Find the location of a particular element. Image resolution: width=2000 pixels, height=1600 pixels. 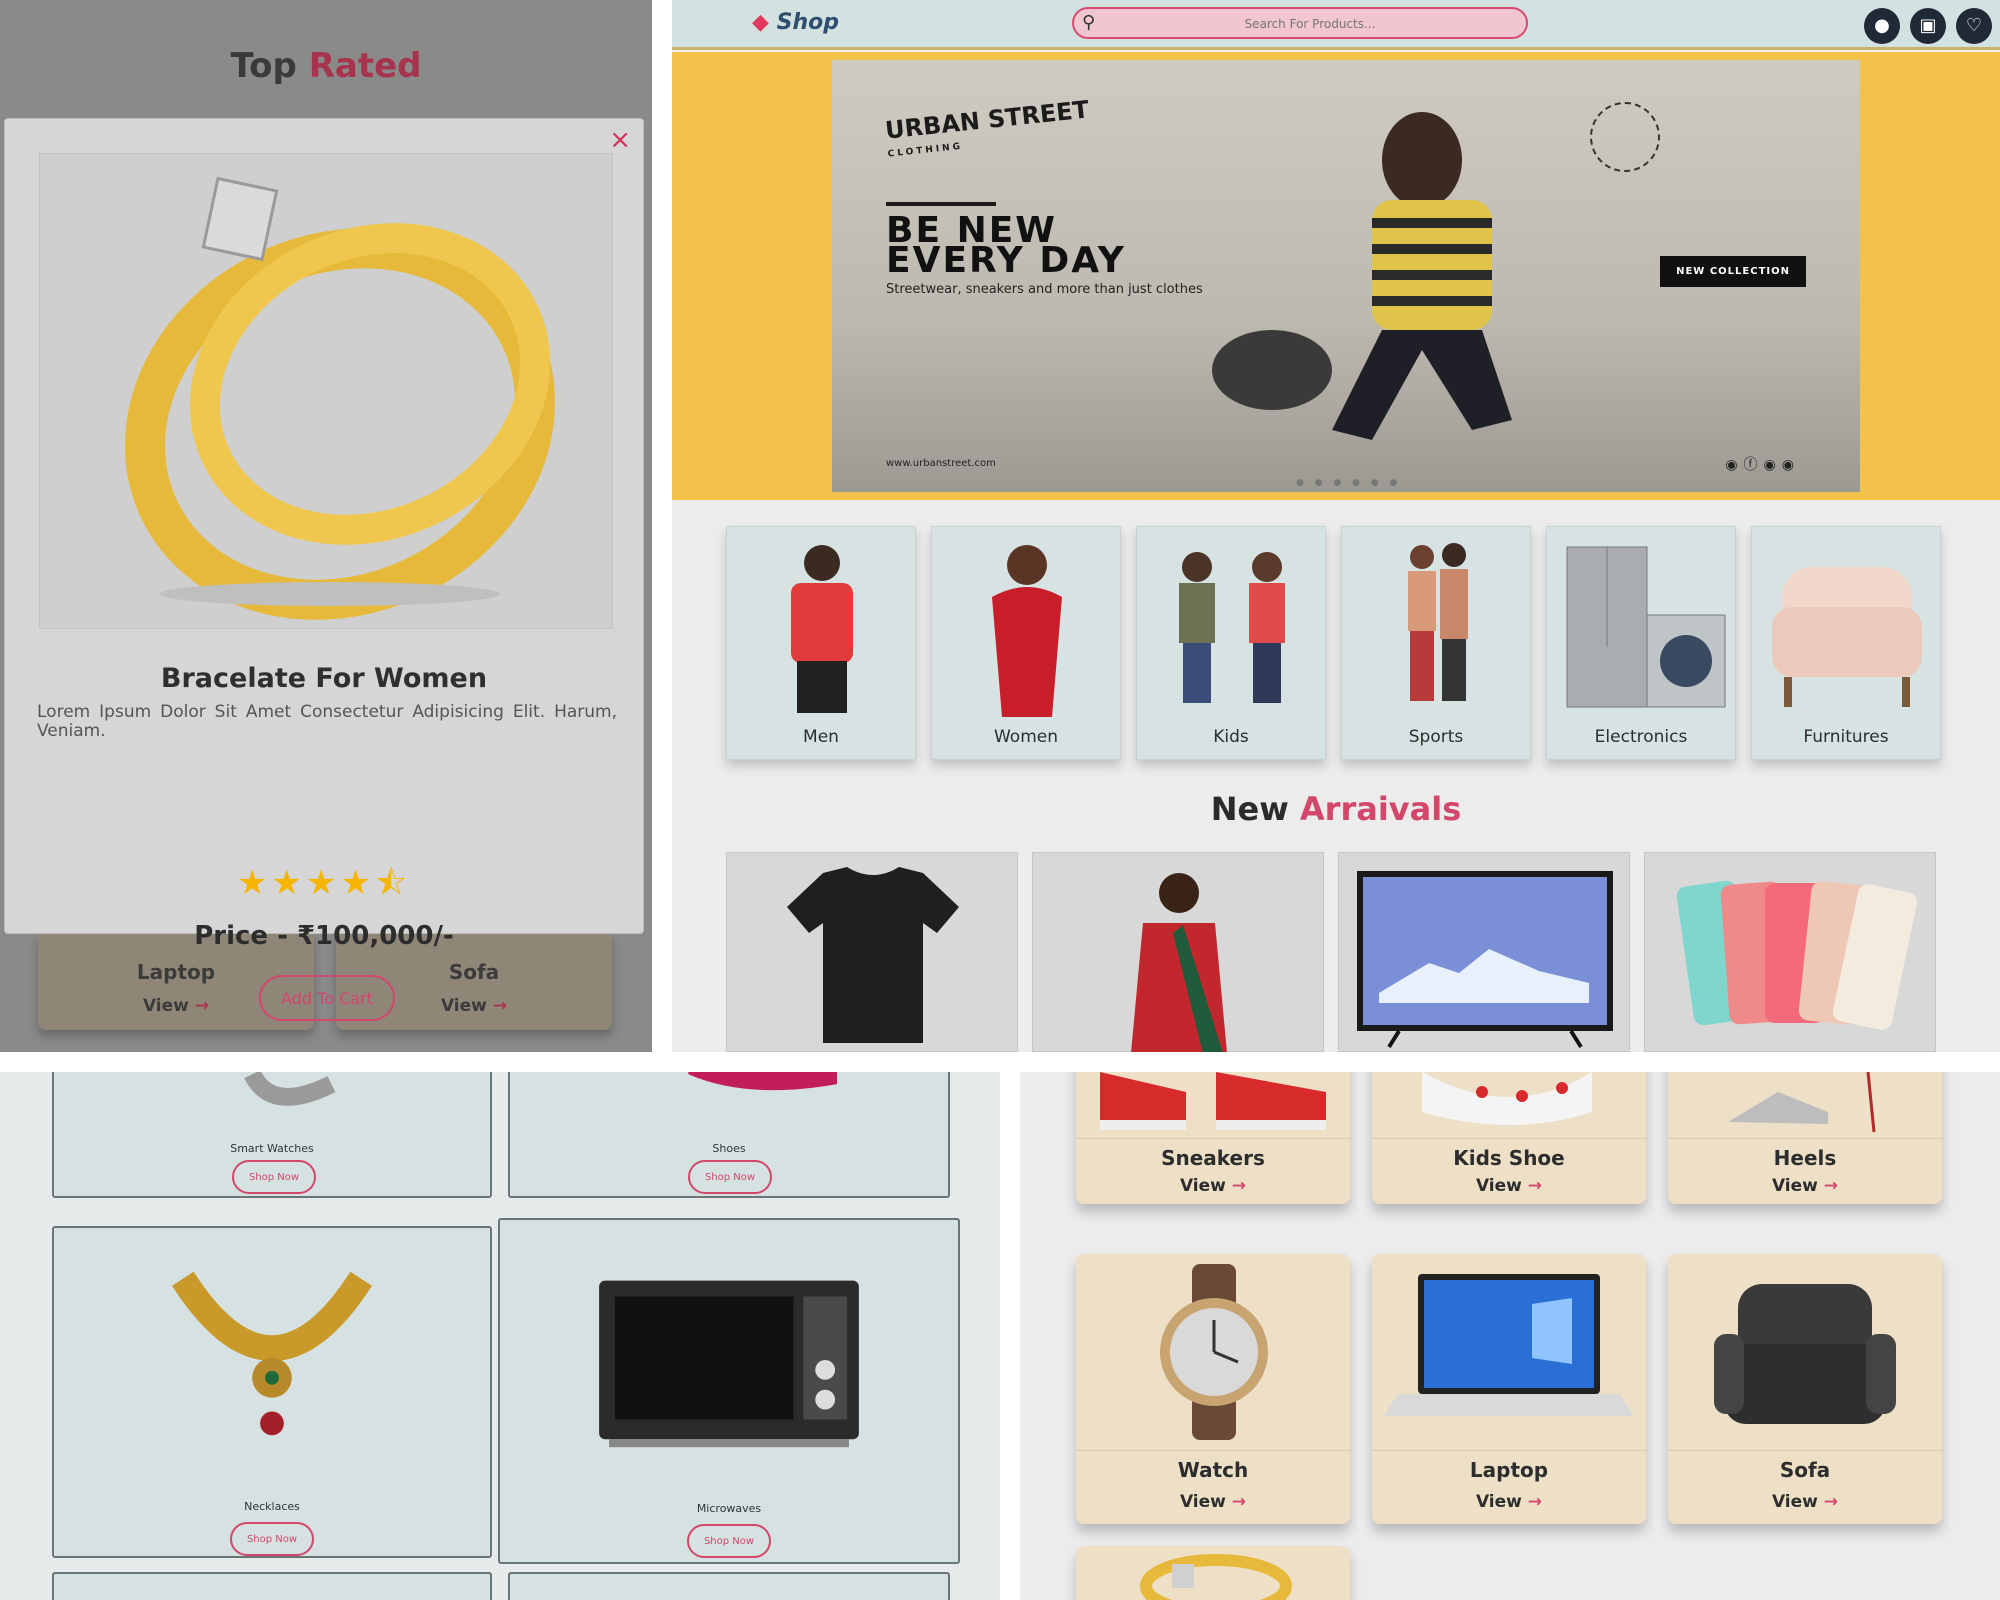

view-card-name: Laptop is located at coordinates (1509, 1470).